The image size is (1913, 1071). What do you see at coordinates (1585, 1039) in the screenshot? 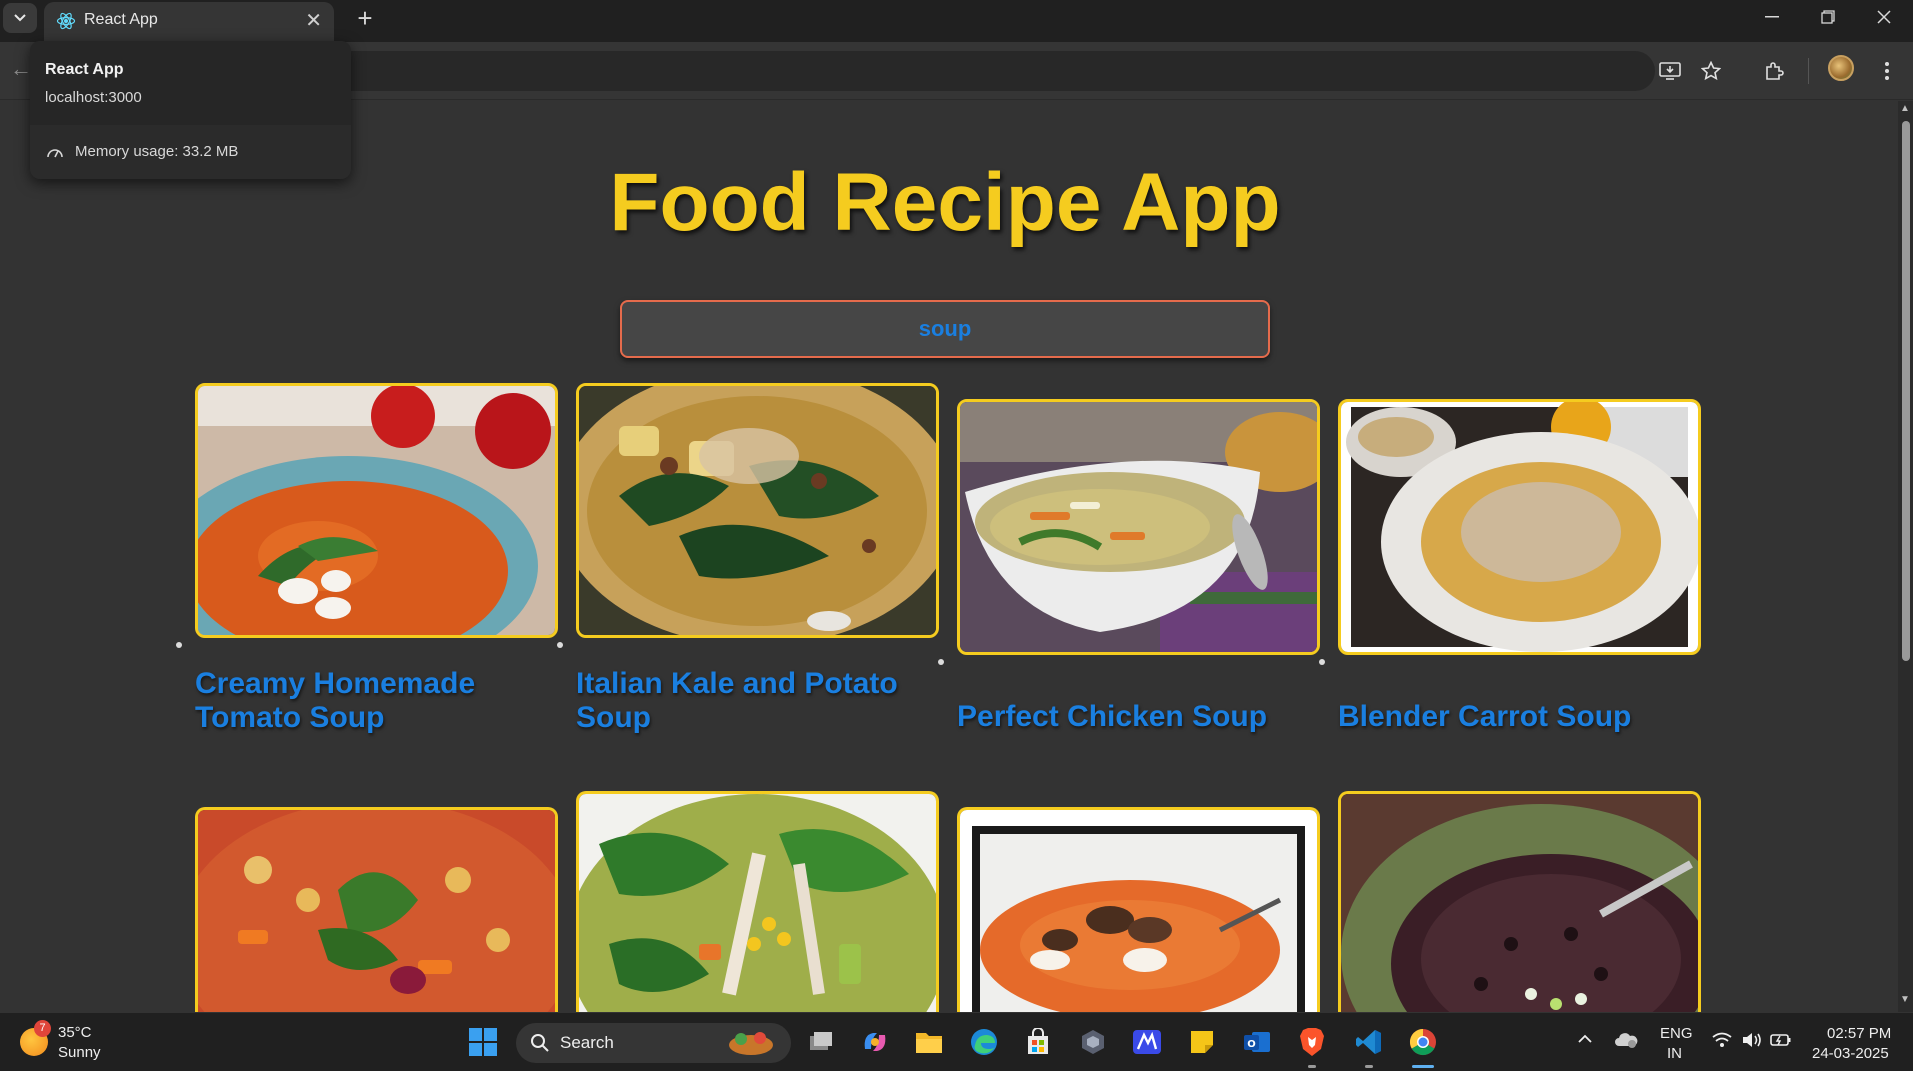
I see `show-hidden-icons-chevron-icon` at bounding box center [1585, 1039].